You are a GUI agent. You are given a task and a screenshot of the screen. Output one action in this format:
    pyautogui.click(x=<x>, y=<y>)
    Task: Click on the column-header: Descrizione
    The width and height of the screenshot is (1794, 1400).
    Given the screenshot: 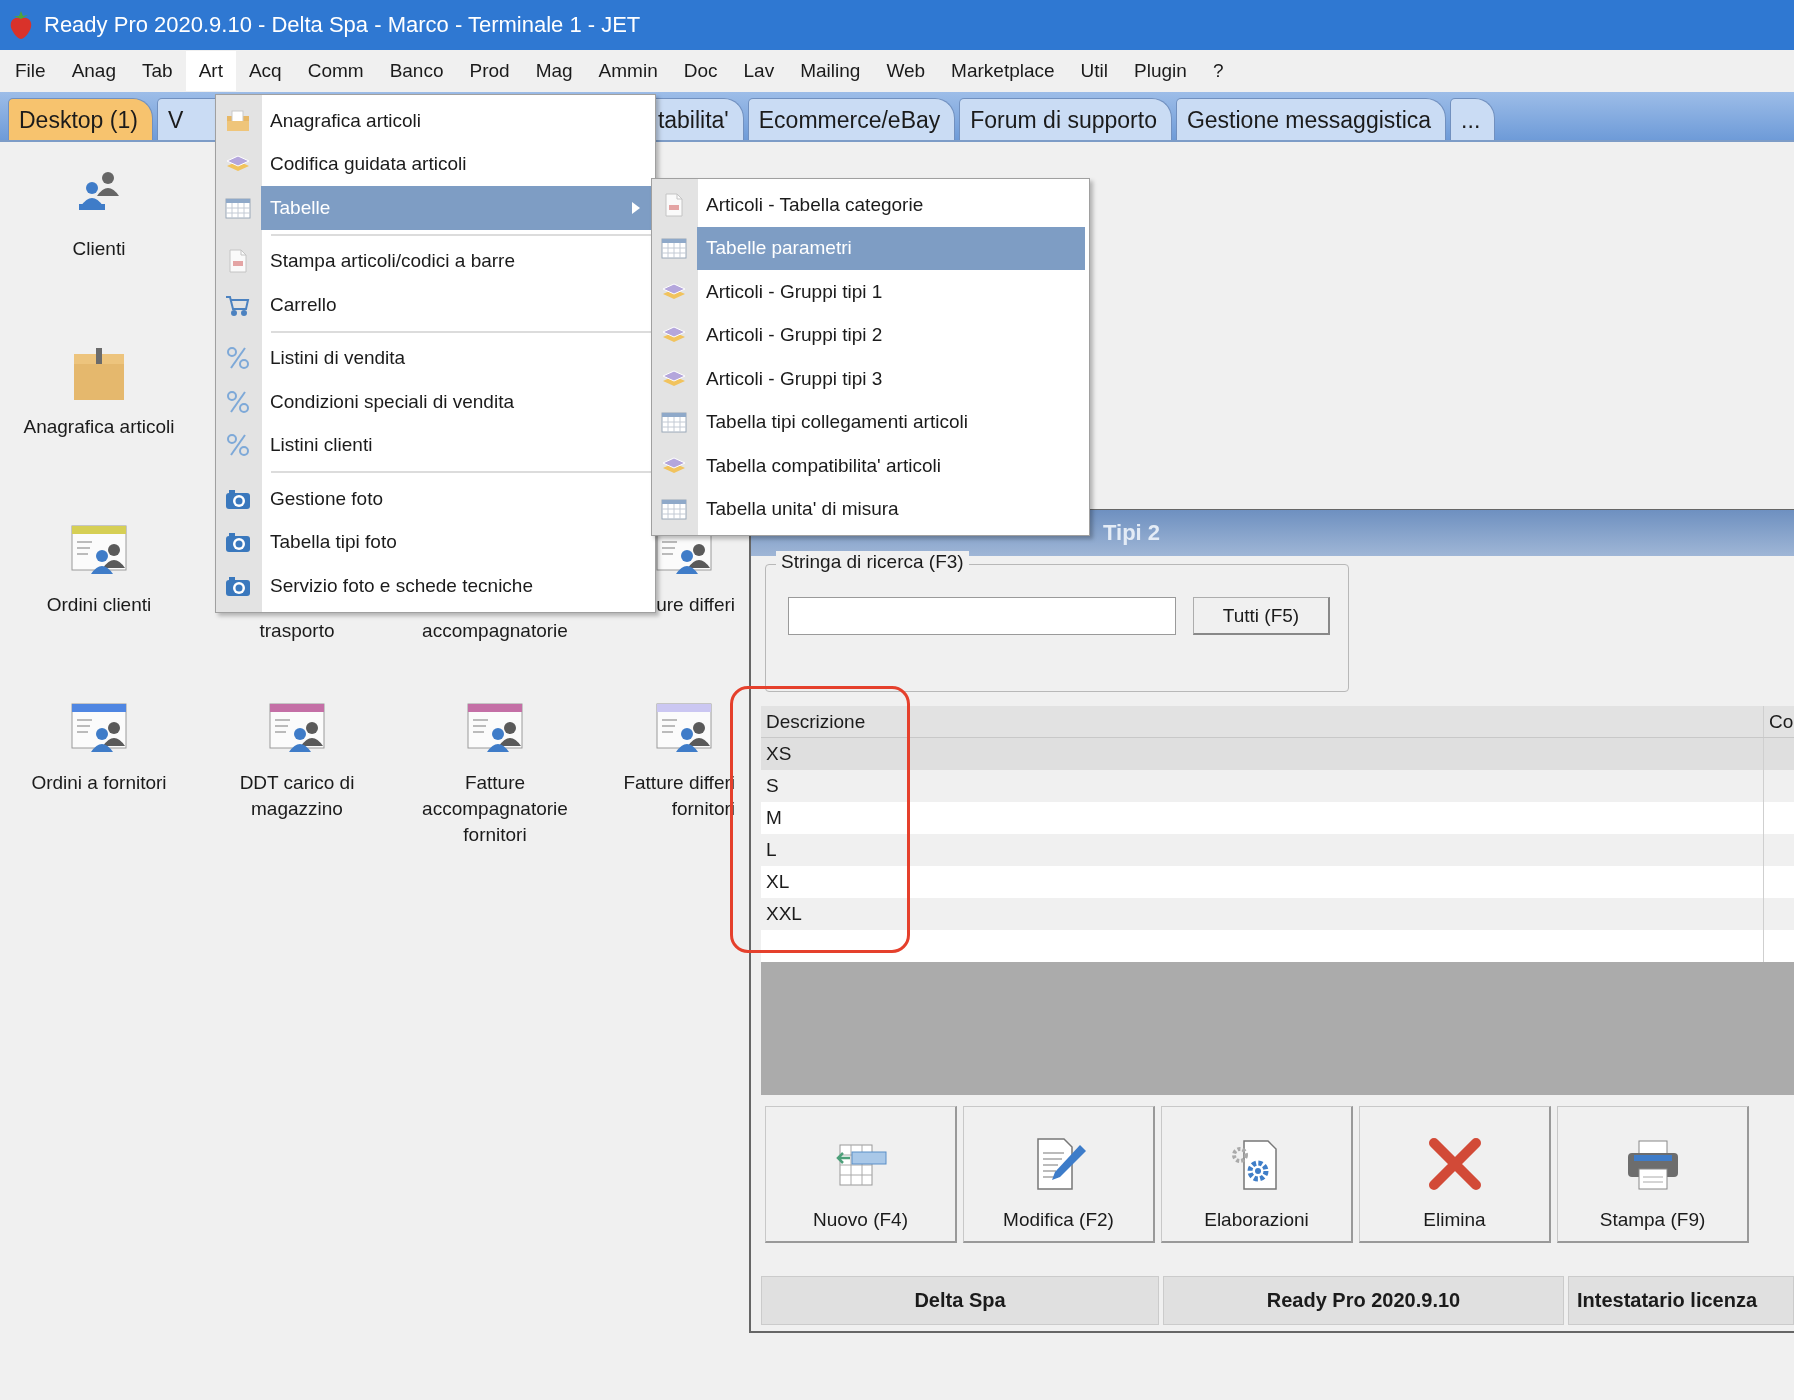 What is the action you would take?
    pyautogui.click(x=1262, y=721)
    